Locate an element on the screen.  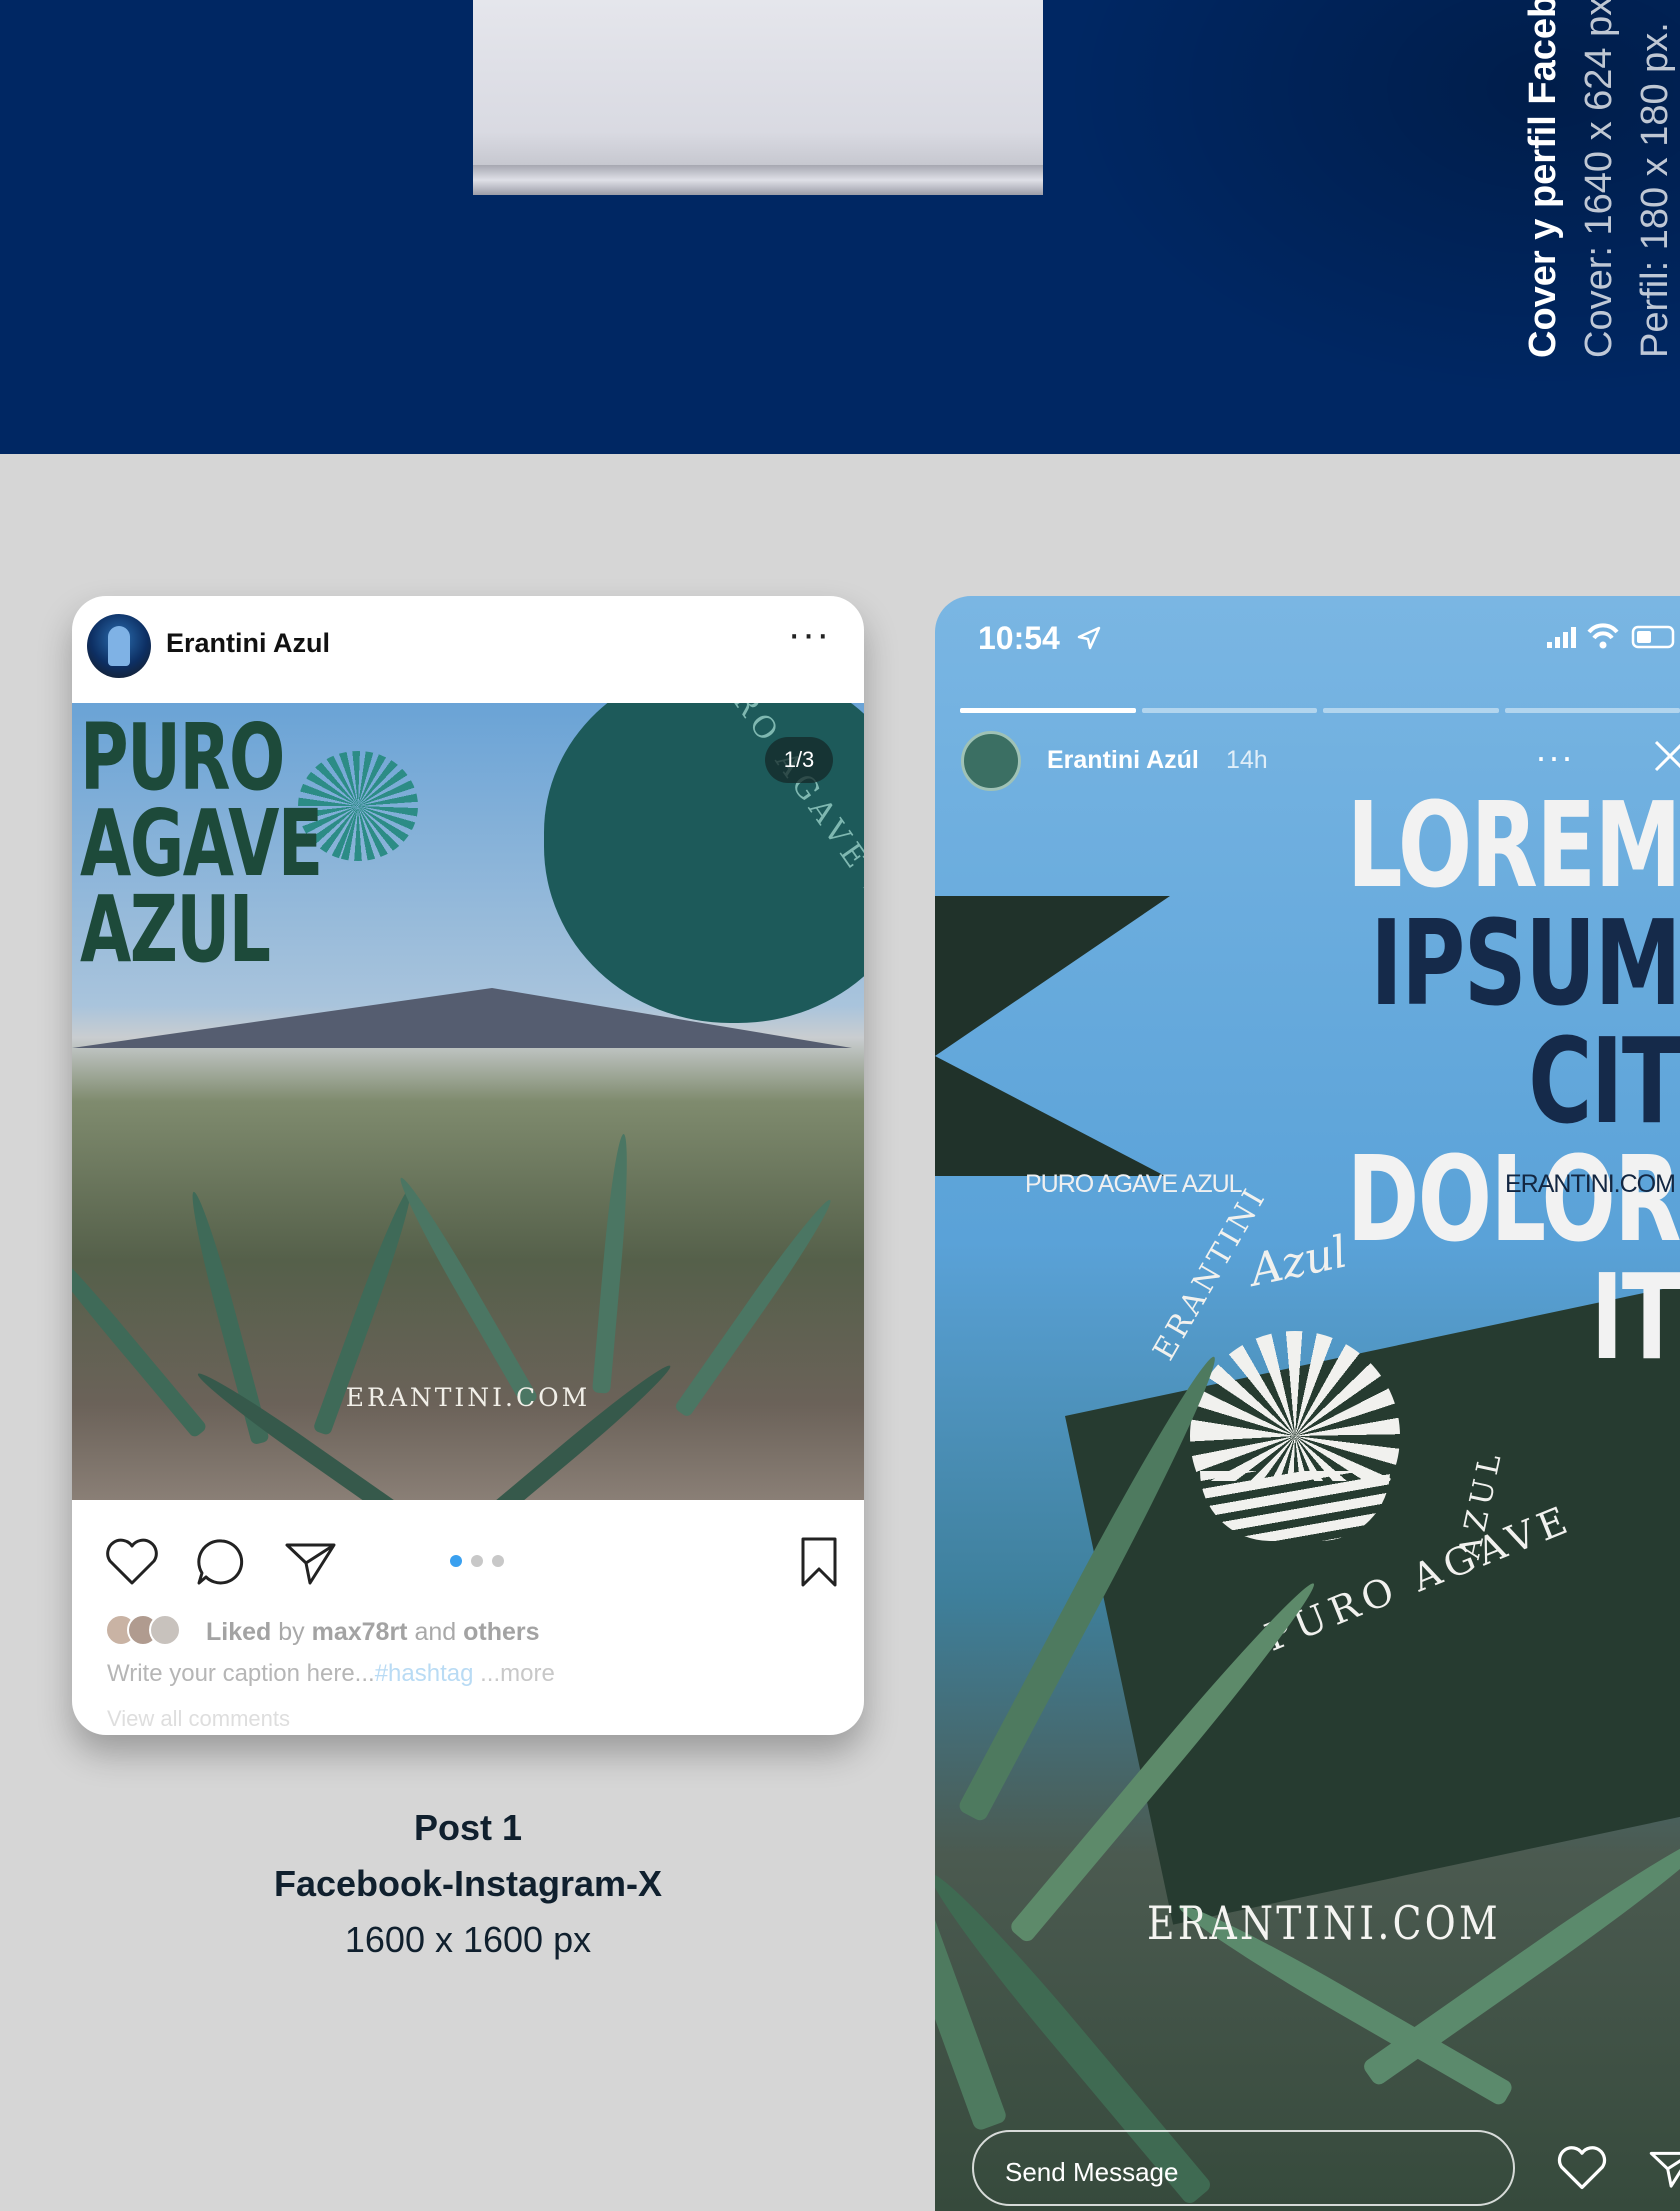
signal-icon is located at coordinates (1561, 637).